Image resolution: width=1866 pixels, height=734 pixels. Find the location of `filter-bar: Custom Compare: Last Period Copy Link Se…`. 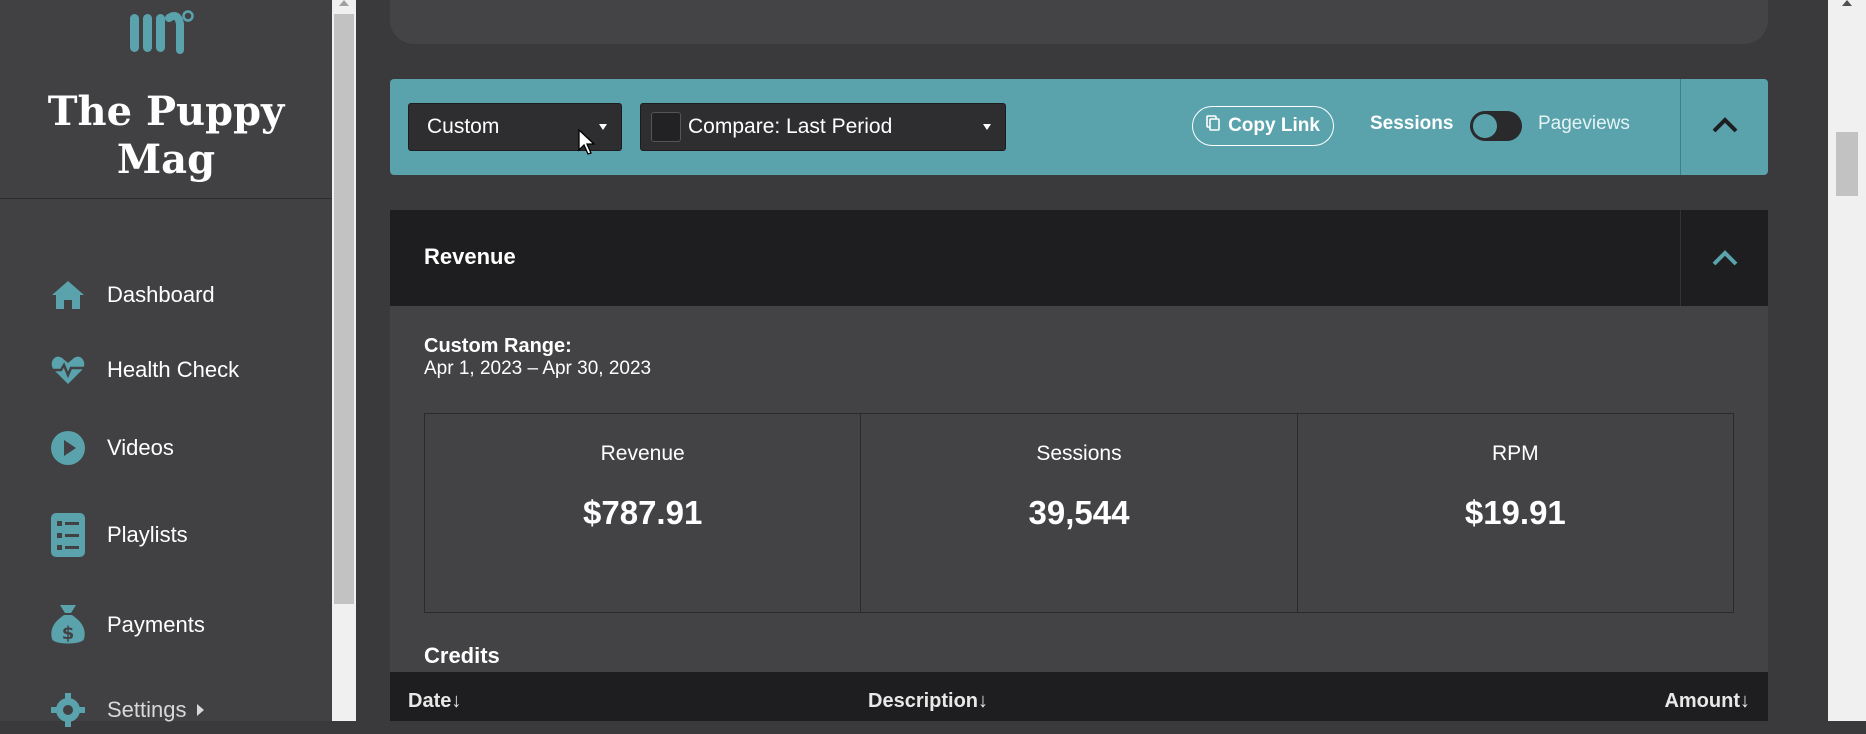

filter-bar: Custom Compare: Last Period Copy Link Se… is located at coordinates (1079, 127).